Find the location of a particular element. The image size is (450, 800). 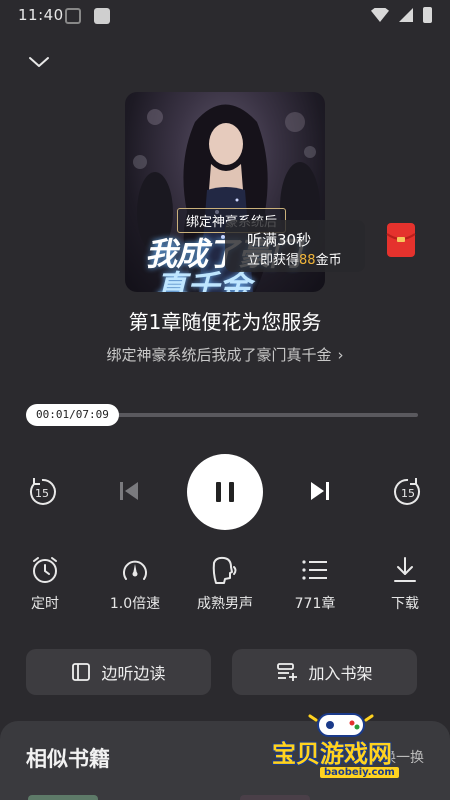

signal-icon is located at coordinates (406, 15).